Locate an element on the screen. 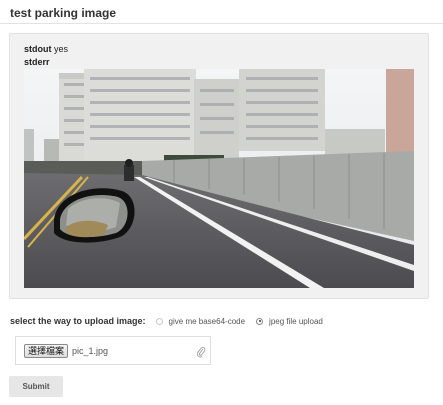 Image resolution: width=443 pixels, height=405 pixels. stderr-label: stderr is located at coordinates (37, 62).